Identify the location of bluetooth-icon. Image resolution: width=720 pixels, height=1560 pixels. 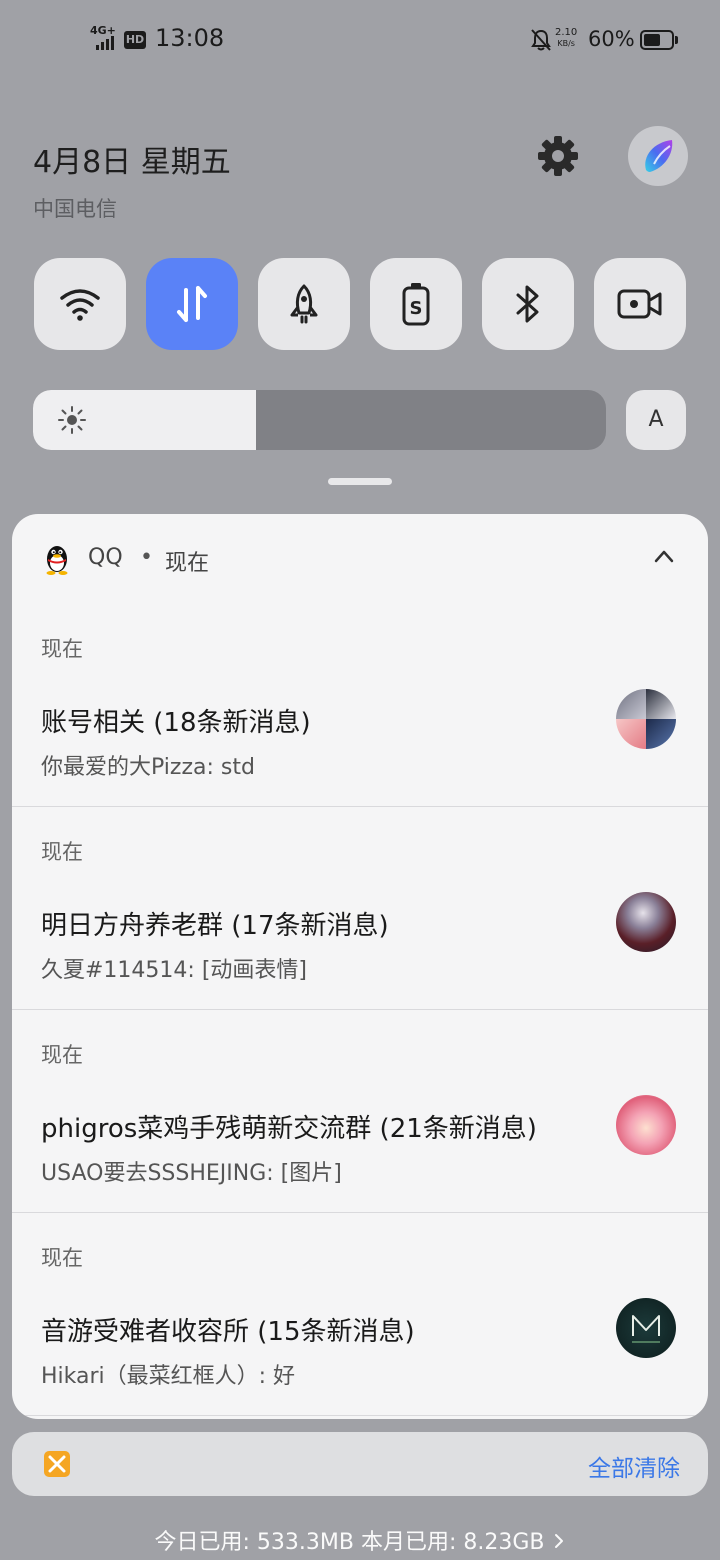
(527, 304).